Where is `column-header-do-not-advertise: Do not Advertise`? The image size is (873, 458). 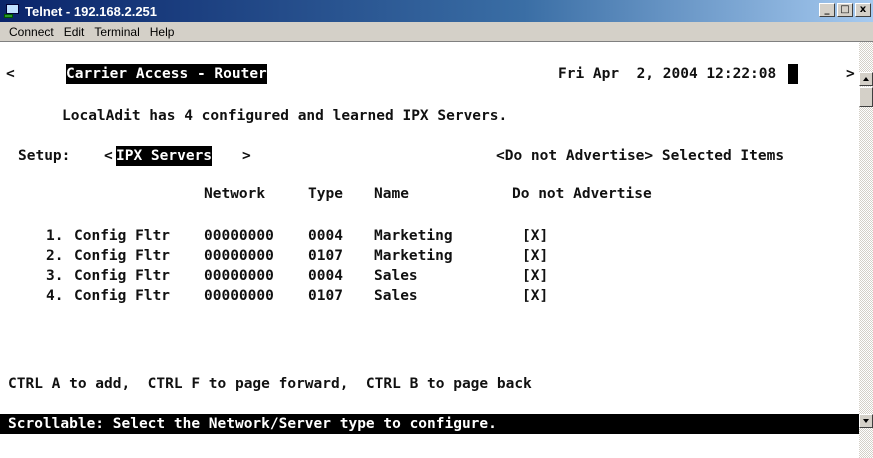 column-header-do-not-advertise: Do not Advertise is located at coordinates (582, 194).